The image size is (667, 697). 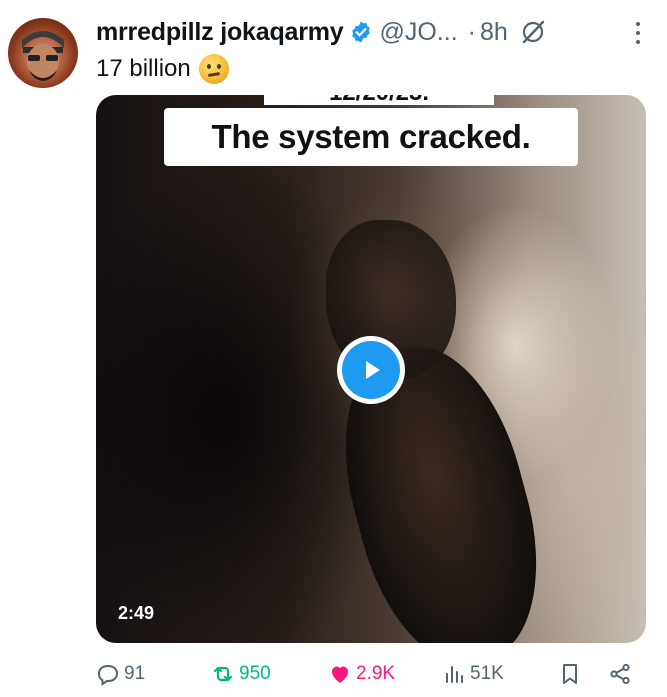 I want to click on play-icon, so click(x=371, y=370).